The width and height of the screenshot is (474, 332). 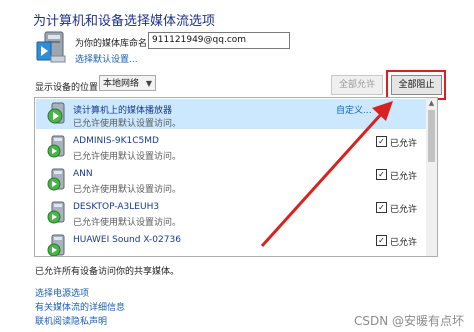 I want to click on list-item-device-3: DESKTOP-A3LEUH3 已允许使用默认设置访问。 ✓ 已允许, so click(x=231, y=213).